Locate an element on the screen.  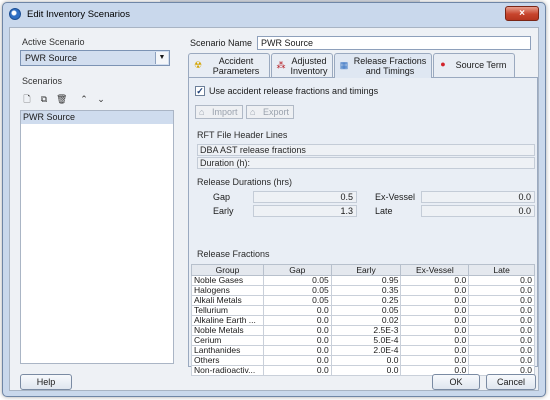
column-header: Group is located at coordinates (227, 270).